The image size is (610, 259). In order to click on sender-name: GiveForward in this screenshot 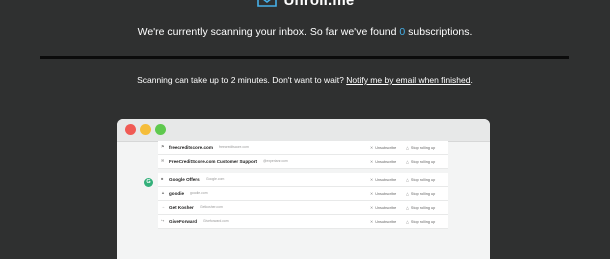, I will do `click(183, 221)`.